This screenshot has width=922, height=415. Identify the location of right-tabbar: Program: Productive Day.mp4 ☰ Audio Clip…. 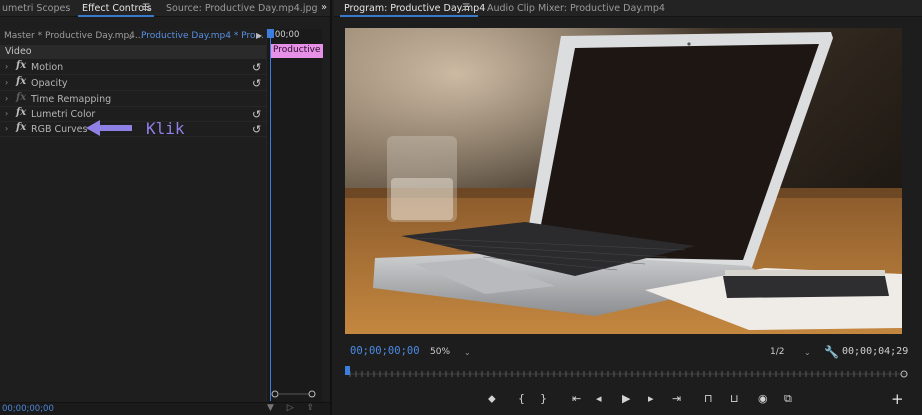
(628, 8).